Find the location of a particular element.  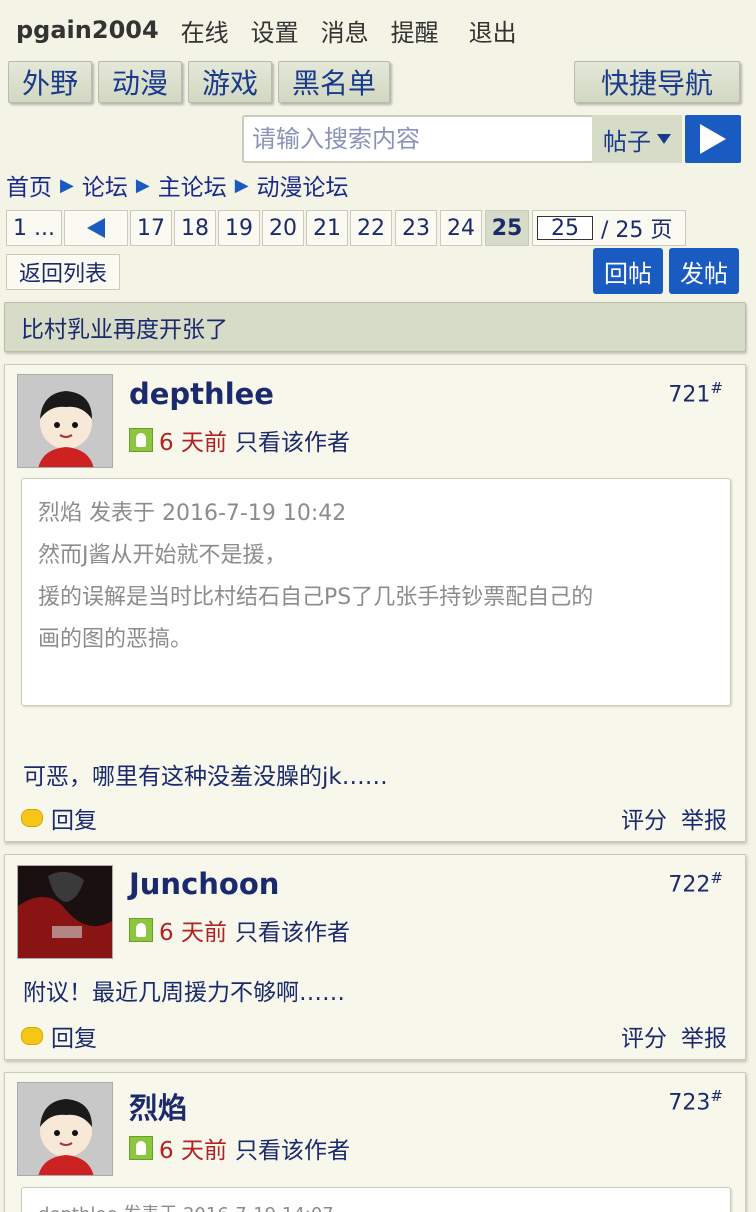

quote-line: 然而J酱从开始就不是援， is located at coordinates (162, 555).